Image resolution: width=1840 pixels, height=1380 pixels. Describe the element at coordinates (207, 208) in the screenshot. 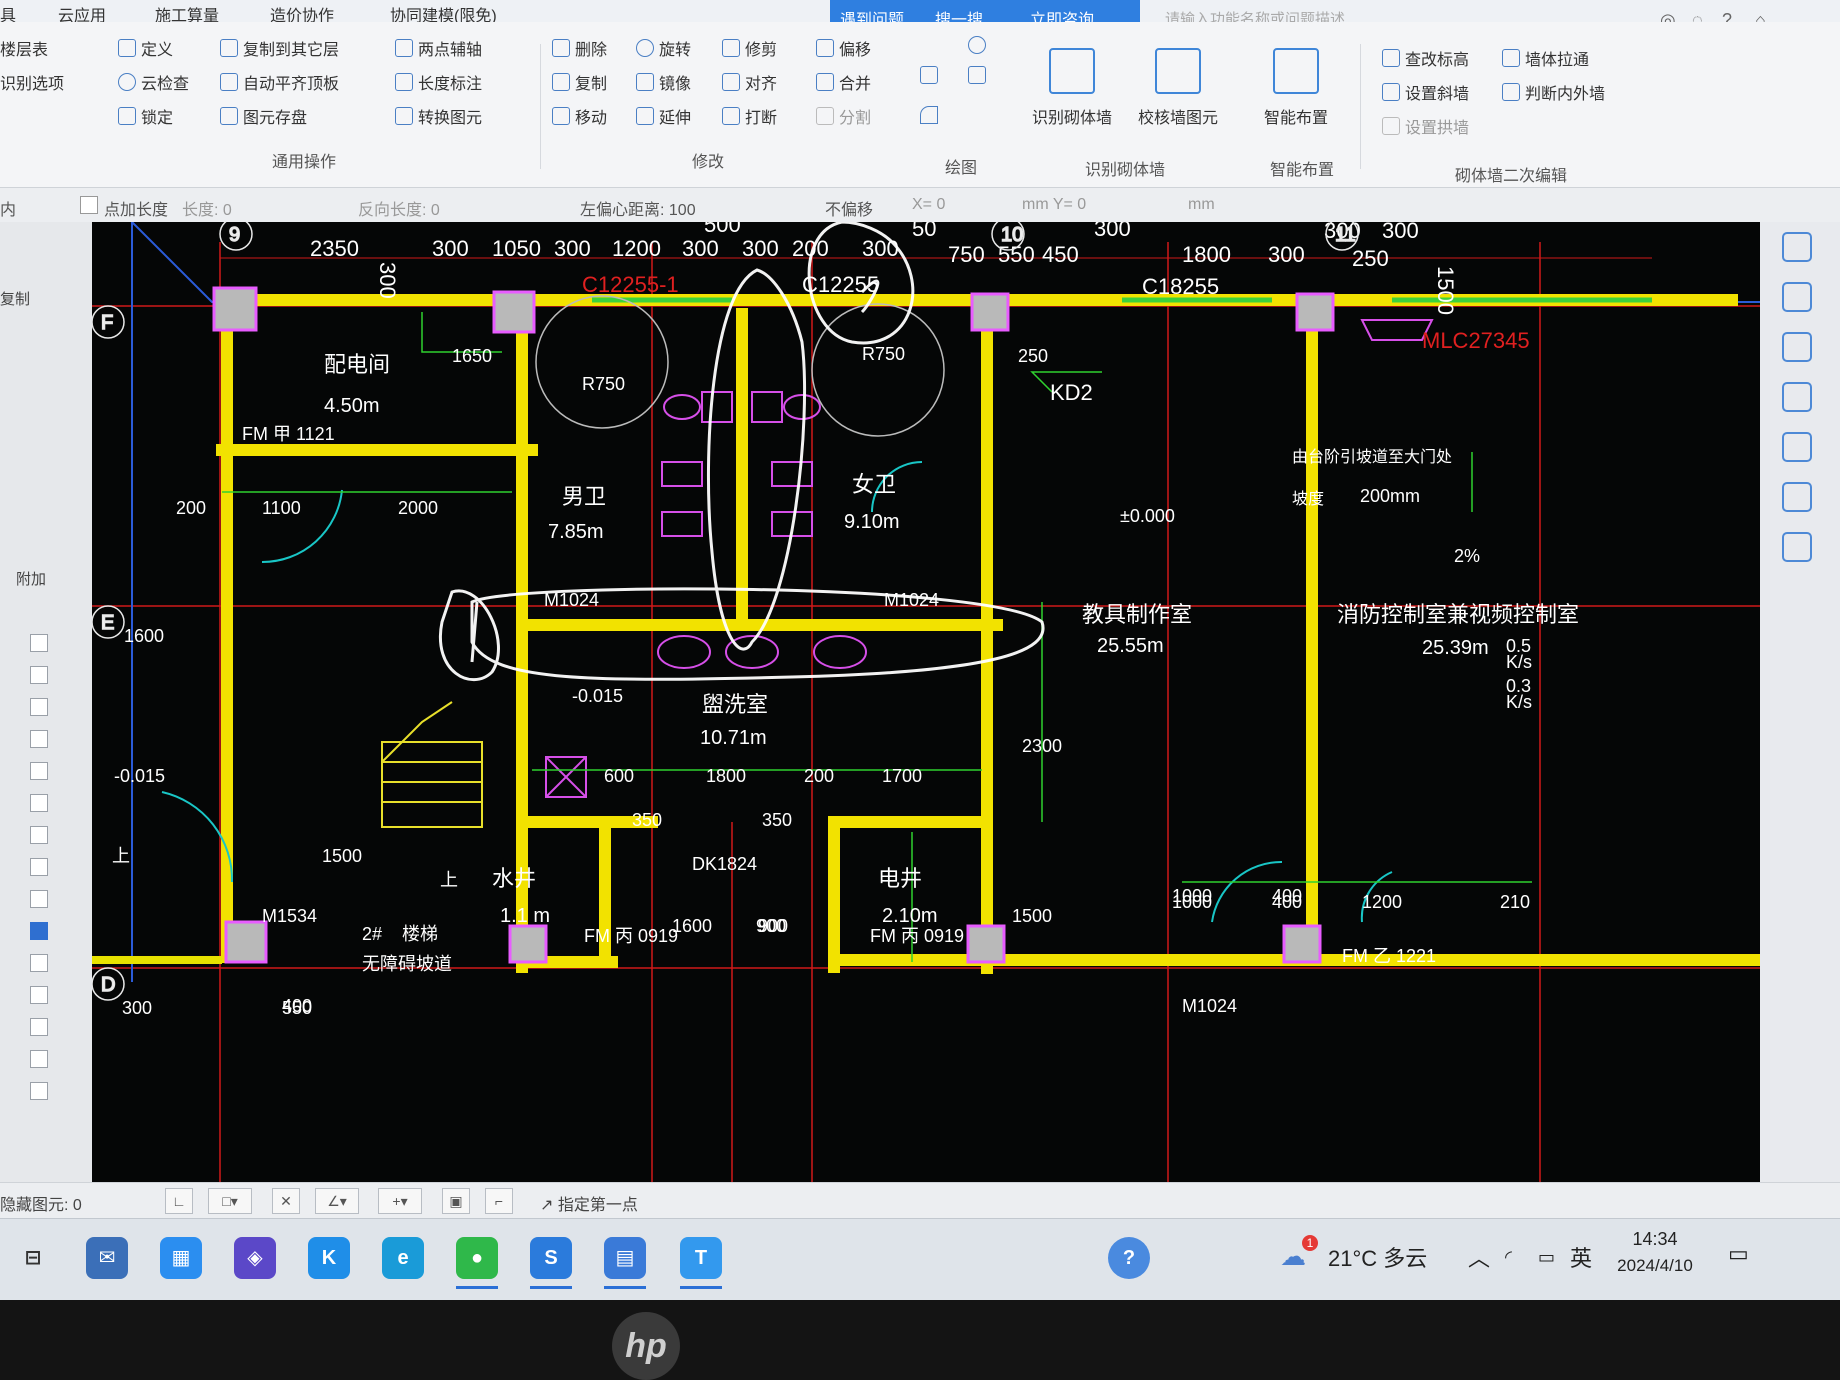

I see `length-field: 长度: 0` at that location.